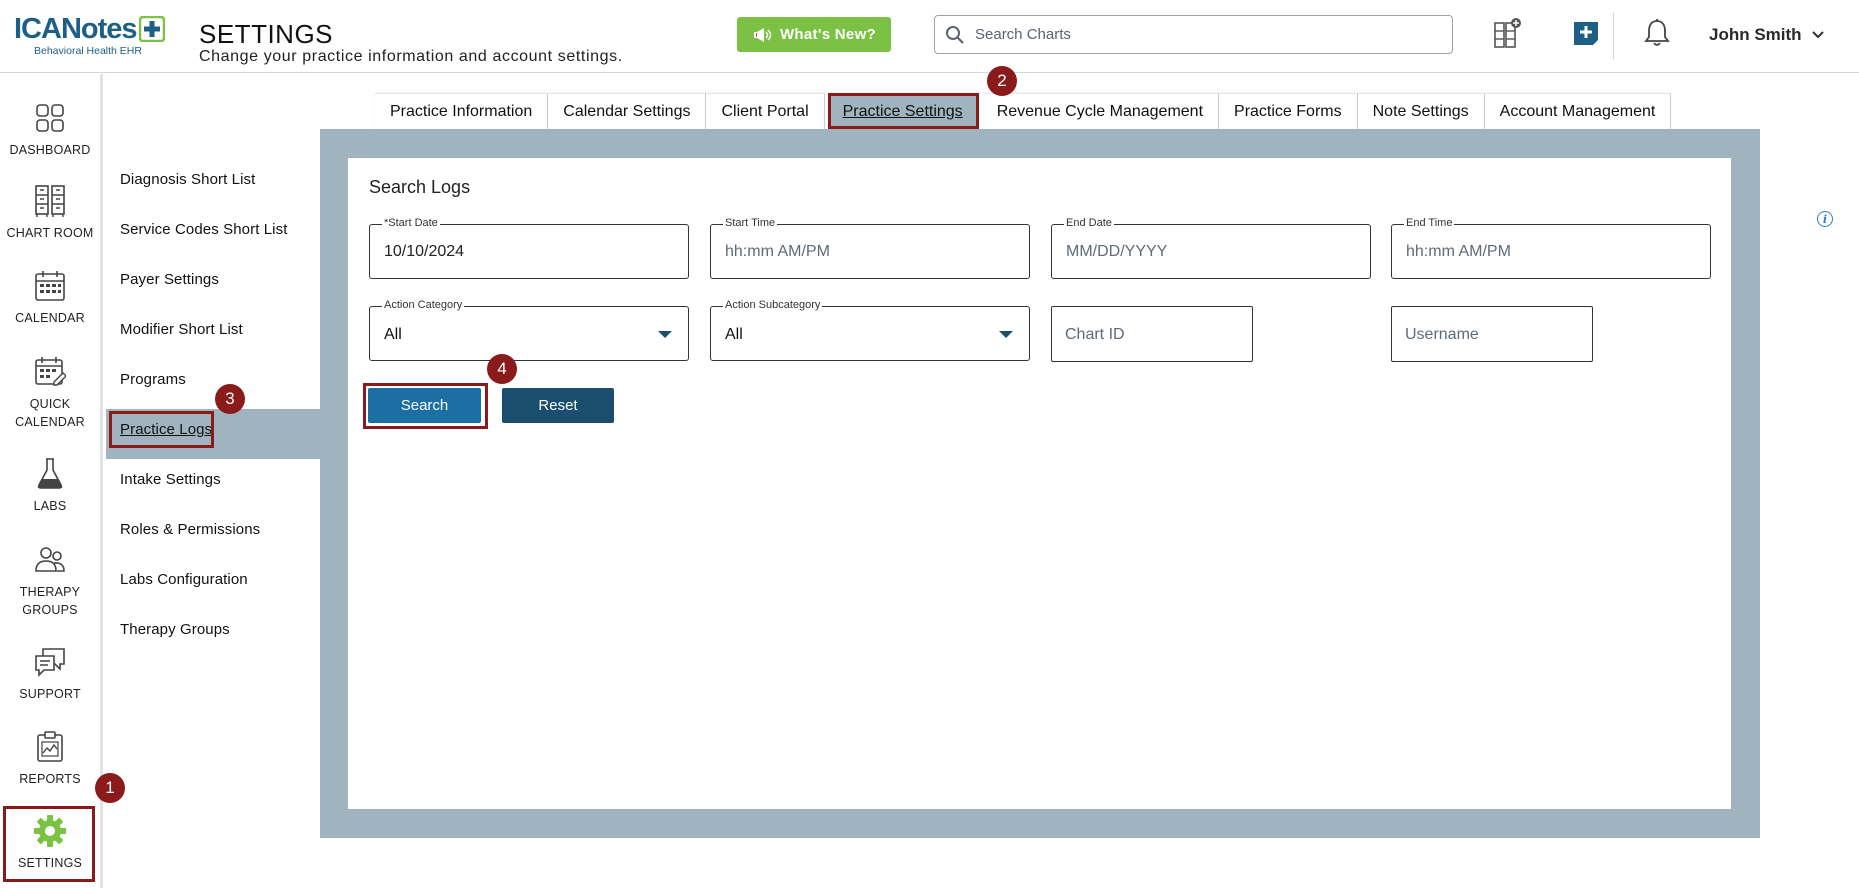 The width and height of the screenshot is (1859, 888). I want to click on user-menu: John Smith, so click(1766, 35).